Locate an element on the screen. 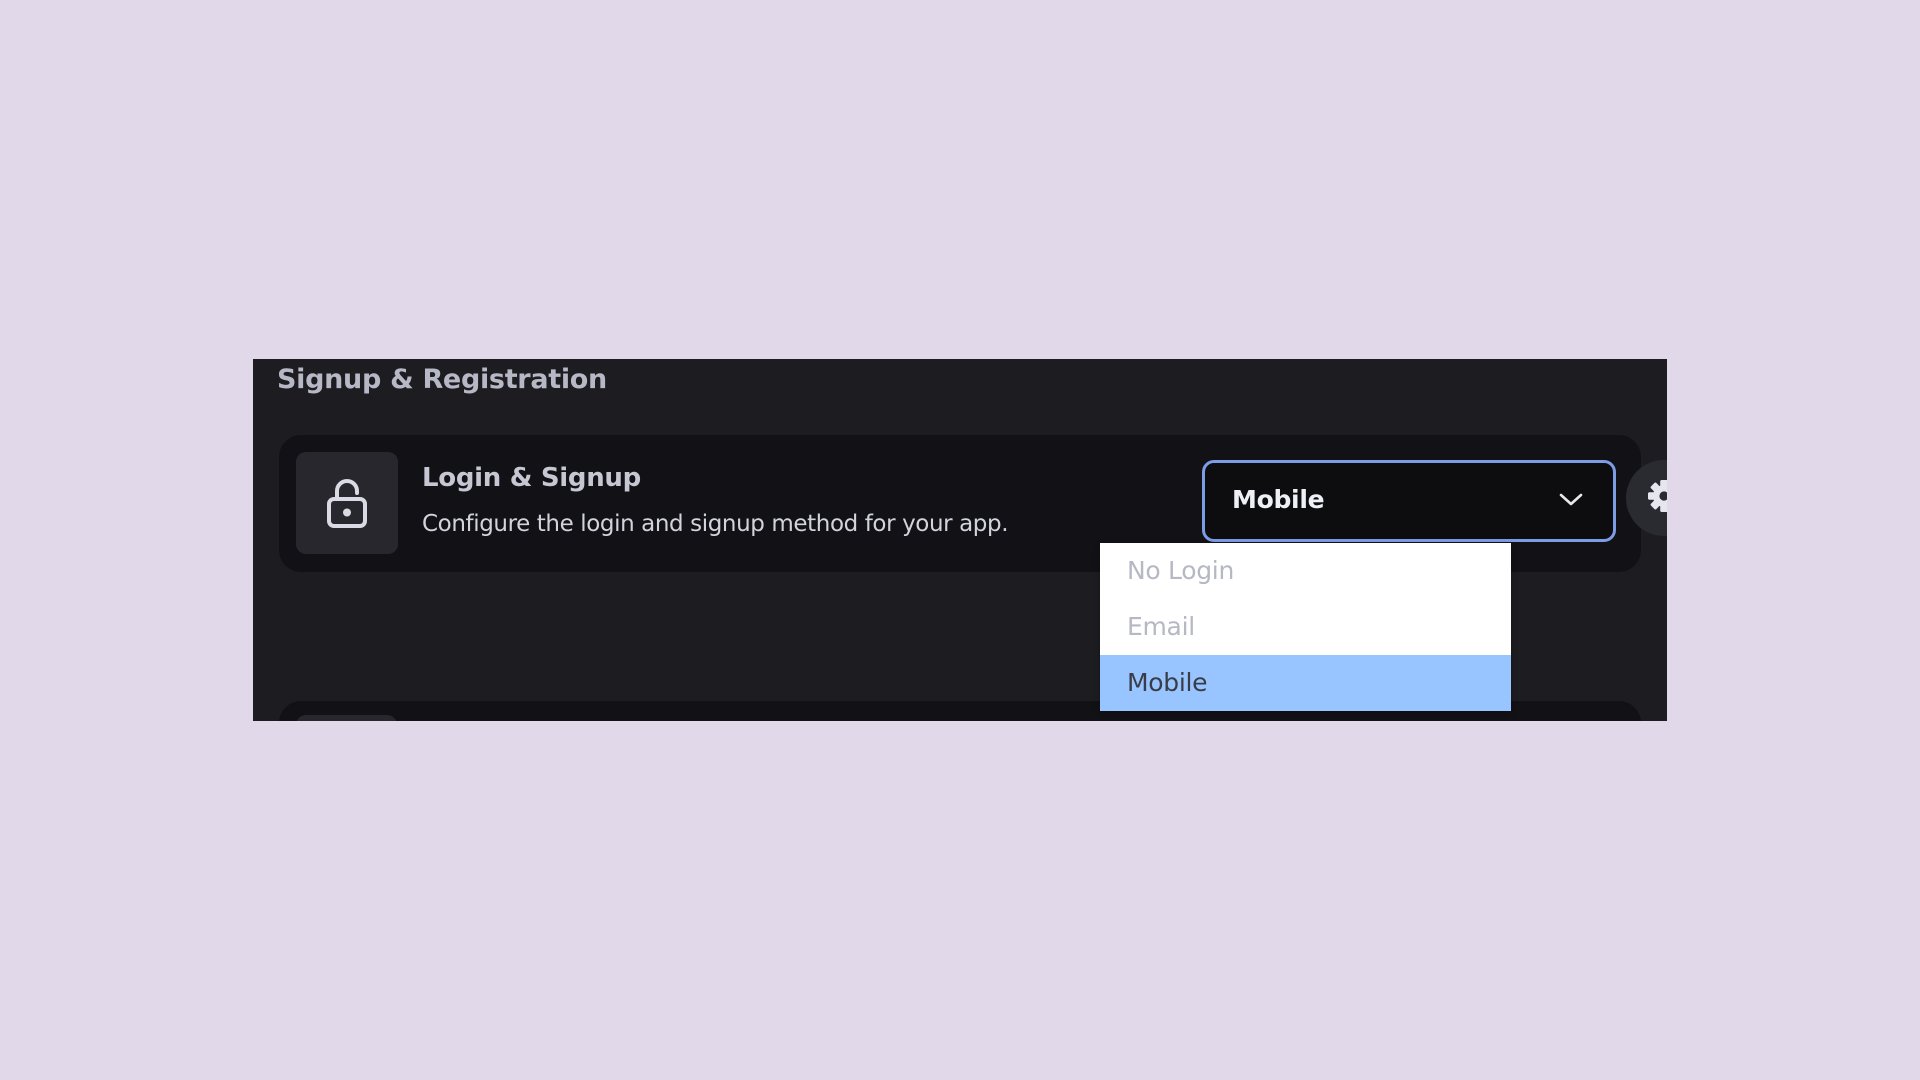  lock-icon-box is located at coordinates (347, 503).